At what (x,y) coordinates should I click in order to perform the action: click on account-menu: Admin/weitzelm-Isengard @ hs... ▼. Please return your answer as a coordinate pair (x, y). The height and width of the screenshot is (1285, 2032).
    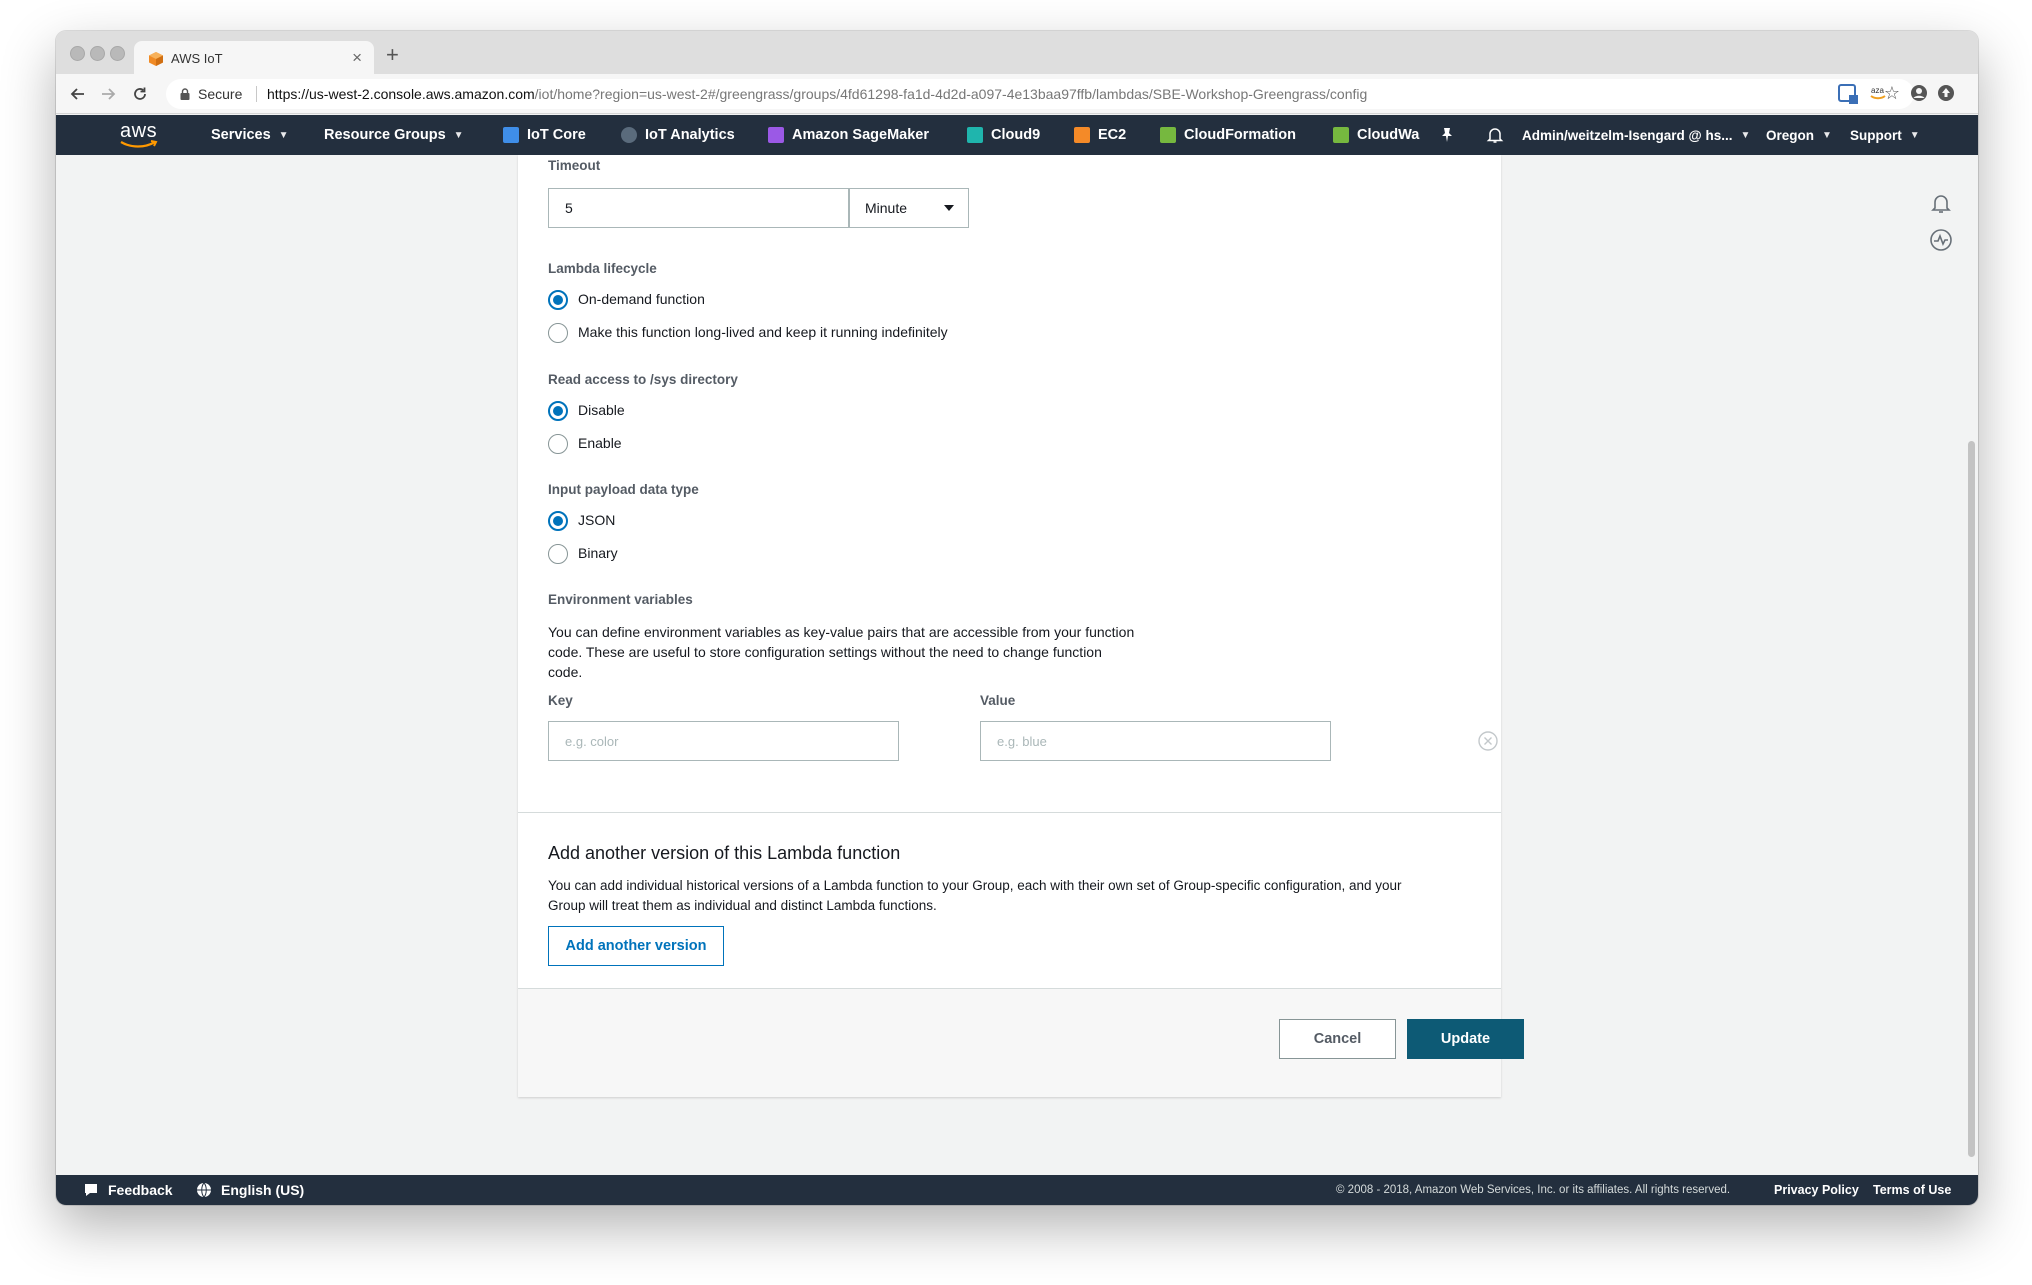
    Looking at the image, I should click on (1636, 135).